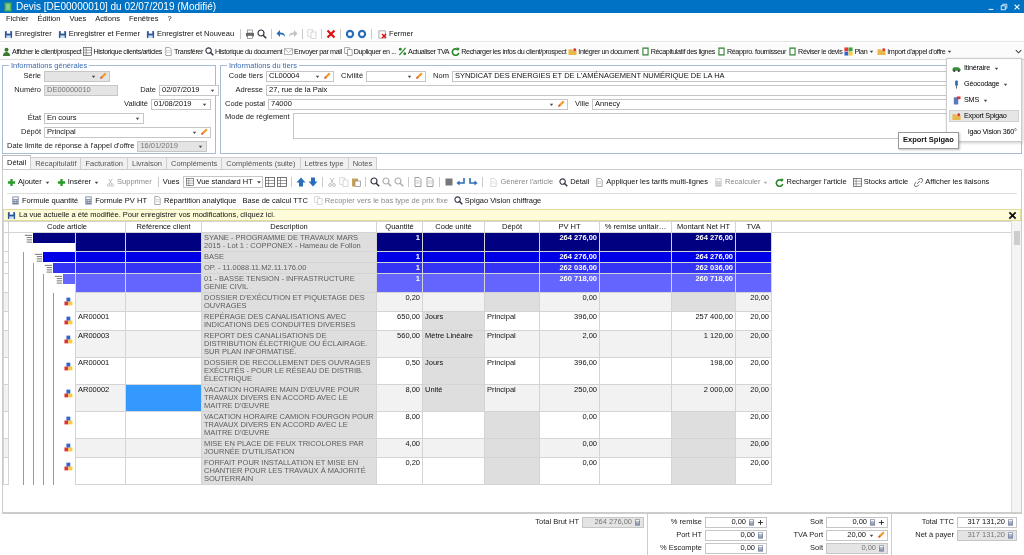 This screenshot has width=1024, height=555. Describe the element at coordinates (116, 6) in the screenshot. I see `window-title: Devis [DE00000010] du 02/07/2019 (Modifié)` at that location.